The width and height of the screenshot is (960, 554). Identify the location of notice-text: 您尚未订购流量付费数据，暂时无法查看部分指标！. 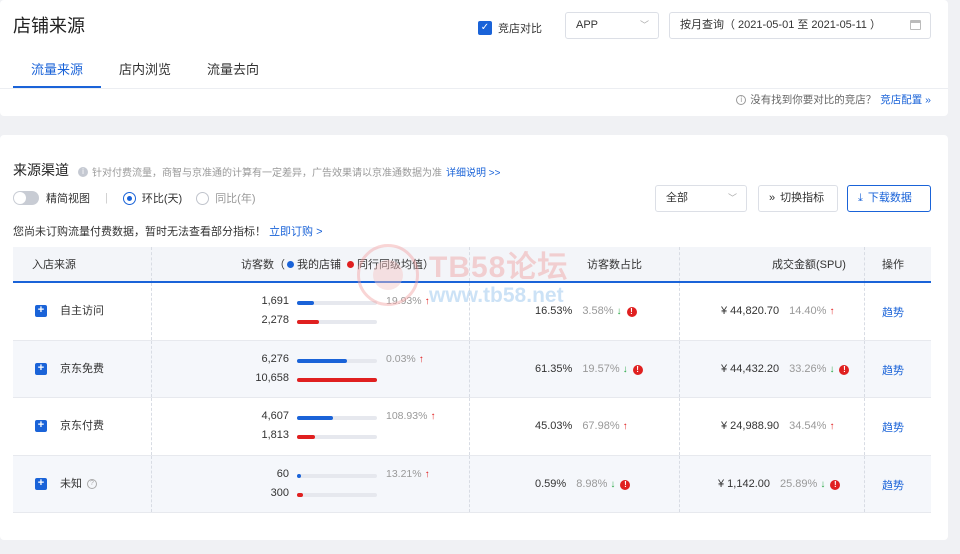
(139, 232).